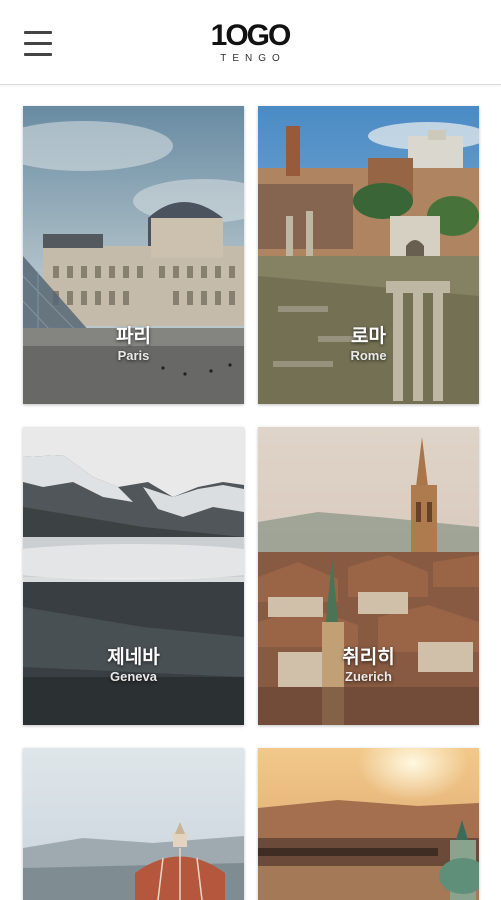 This screenshot has height=900, width=501. Describe the element at coordinates (251, 35) in the screenshot. I see `logo-main-text: 1OGO` at that location.